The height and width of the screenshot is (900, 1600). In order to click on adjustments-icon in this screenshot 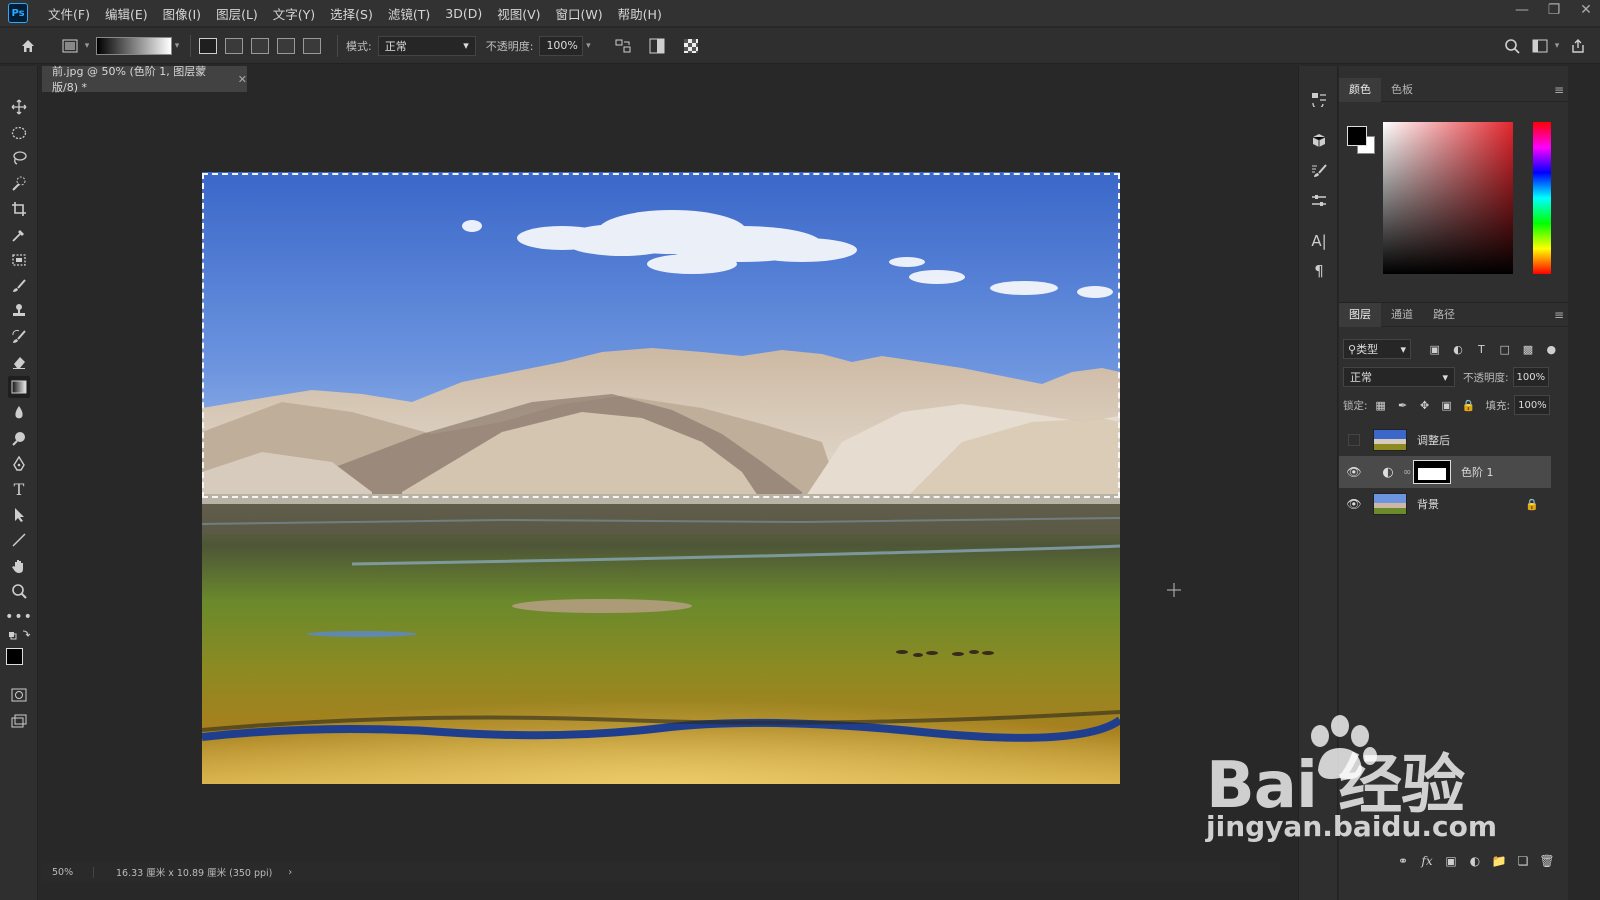, I will do `click(1319, 201)`.